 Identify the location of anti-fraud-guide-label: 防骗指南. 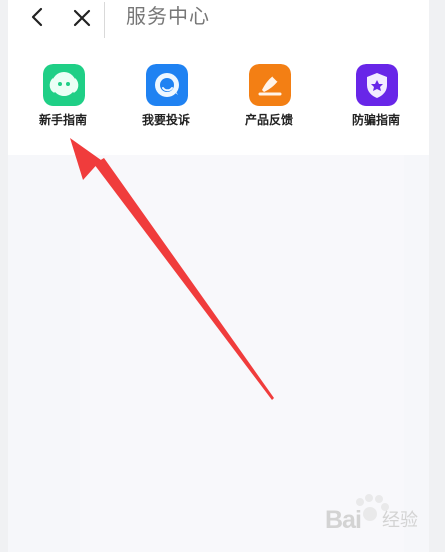
(375, 120).